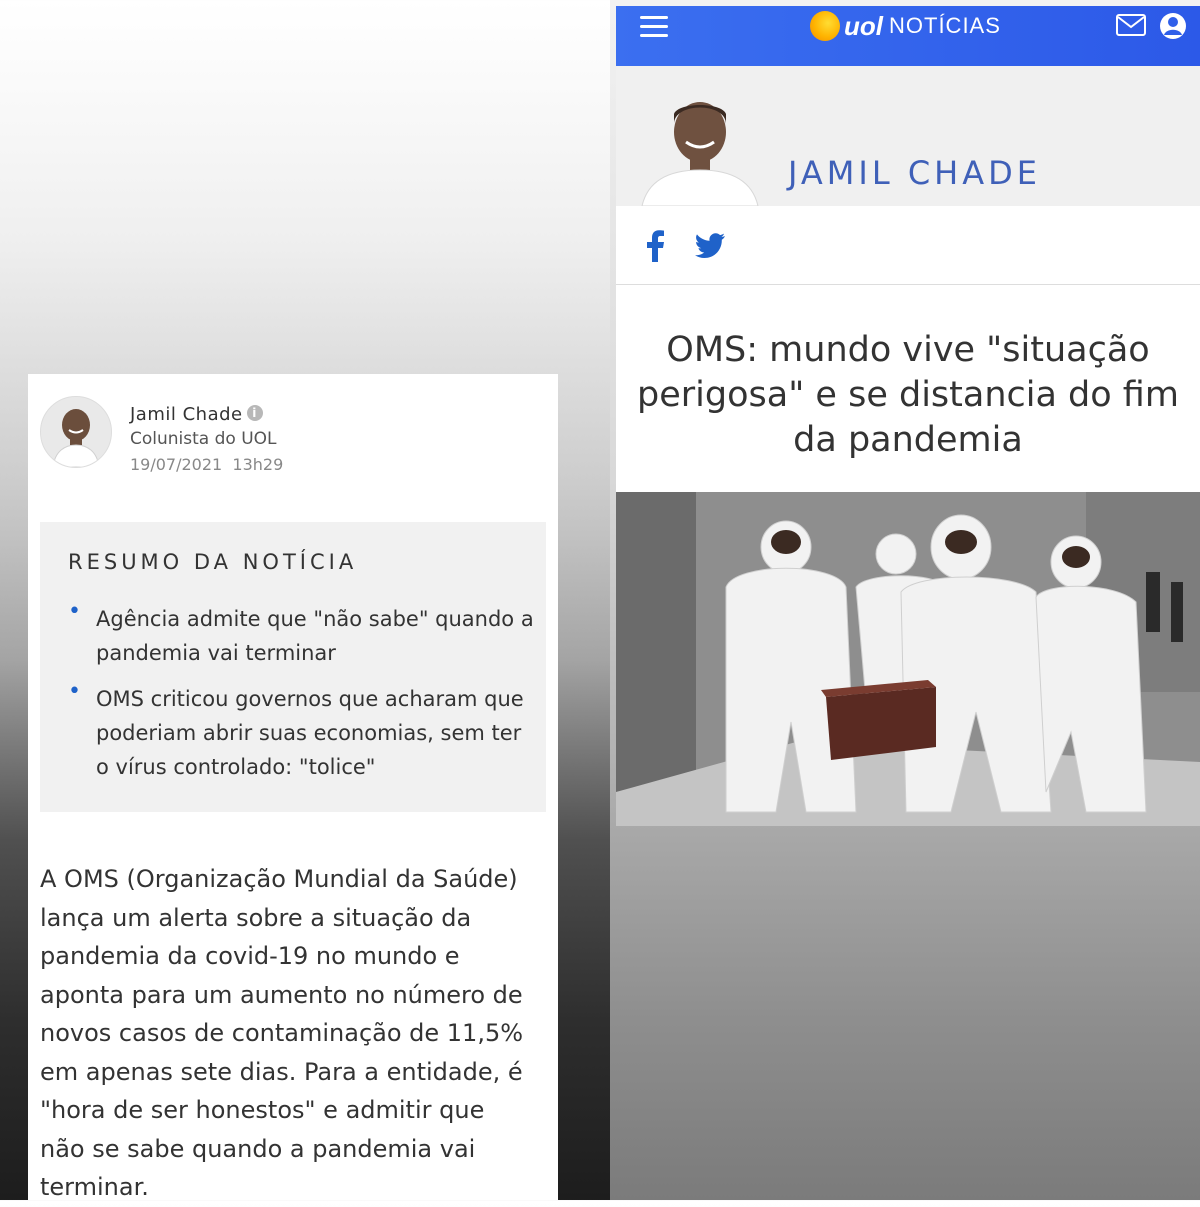 The width and height of the screenshot is (1200, 1207). Describe the element at coordinates (203, 439) in the screenshot. I see `author-role: Colunista do UOL` at that location.